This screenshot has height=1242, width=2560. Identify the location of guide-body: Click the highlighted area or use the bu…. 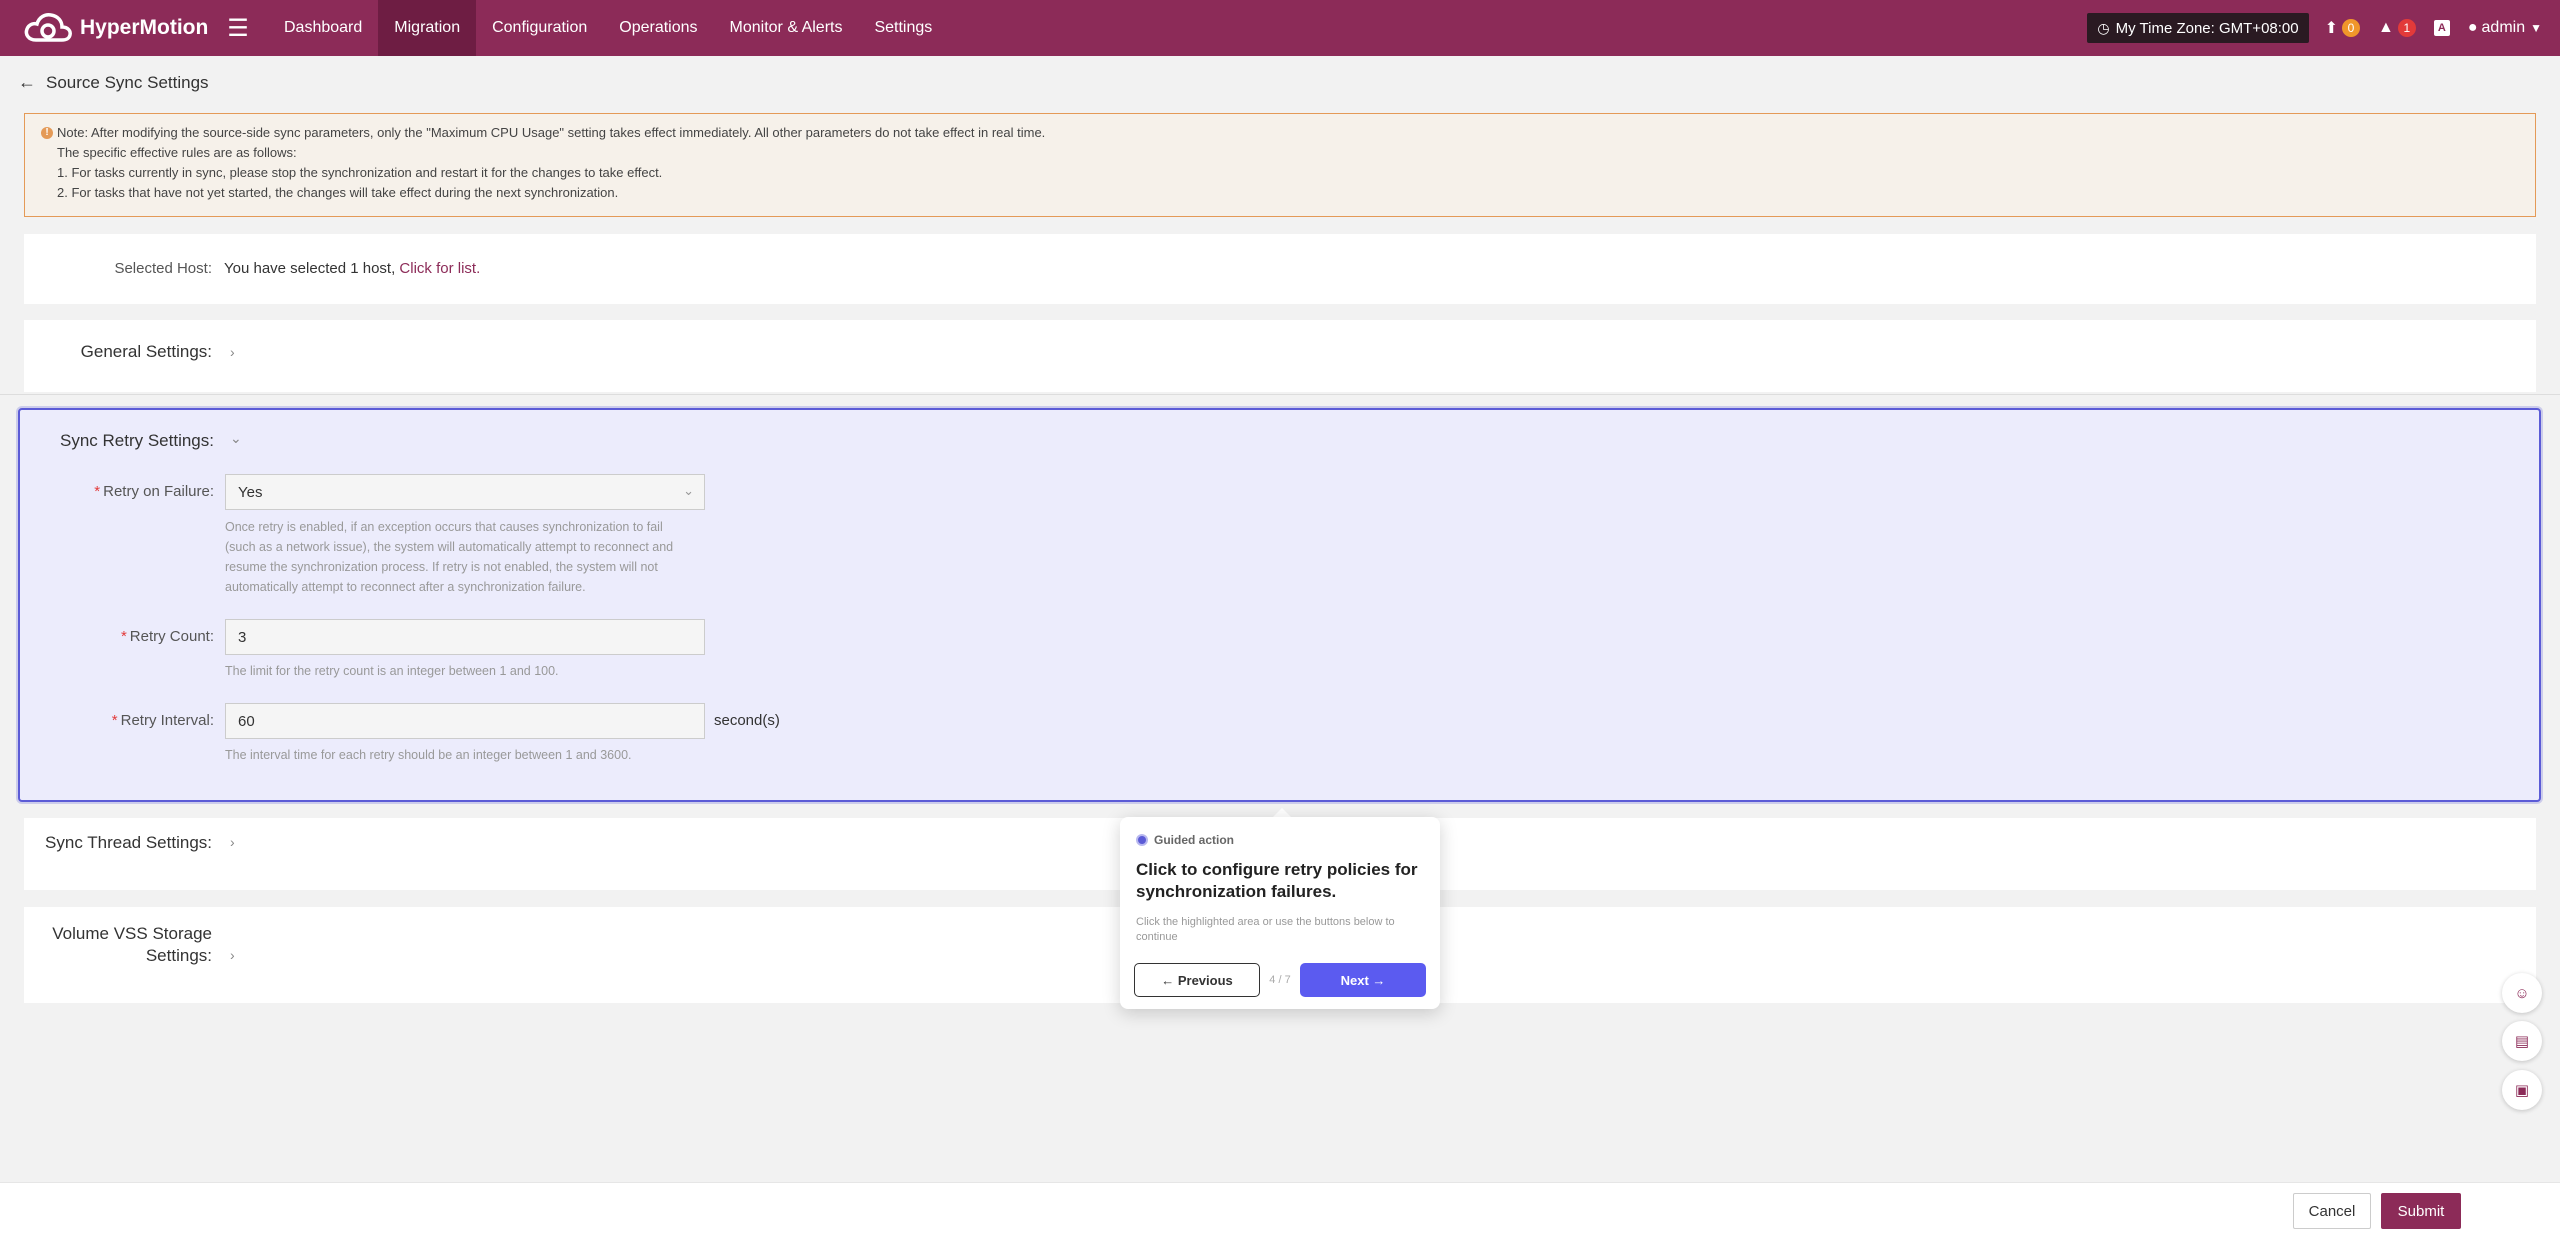
(1265, 929).